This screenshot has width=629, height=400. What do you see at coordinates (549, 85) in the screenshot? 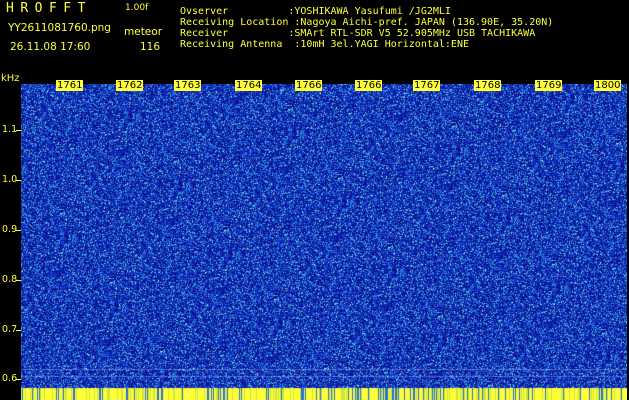
I see `time-label: 1769` at bounding box center [549, 85].